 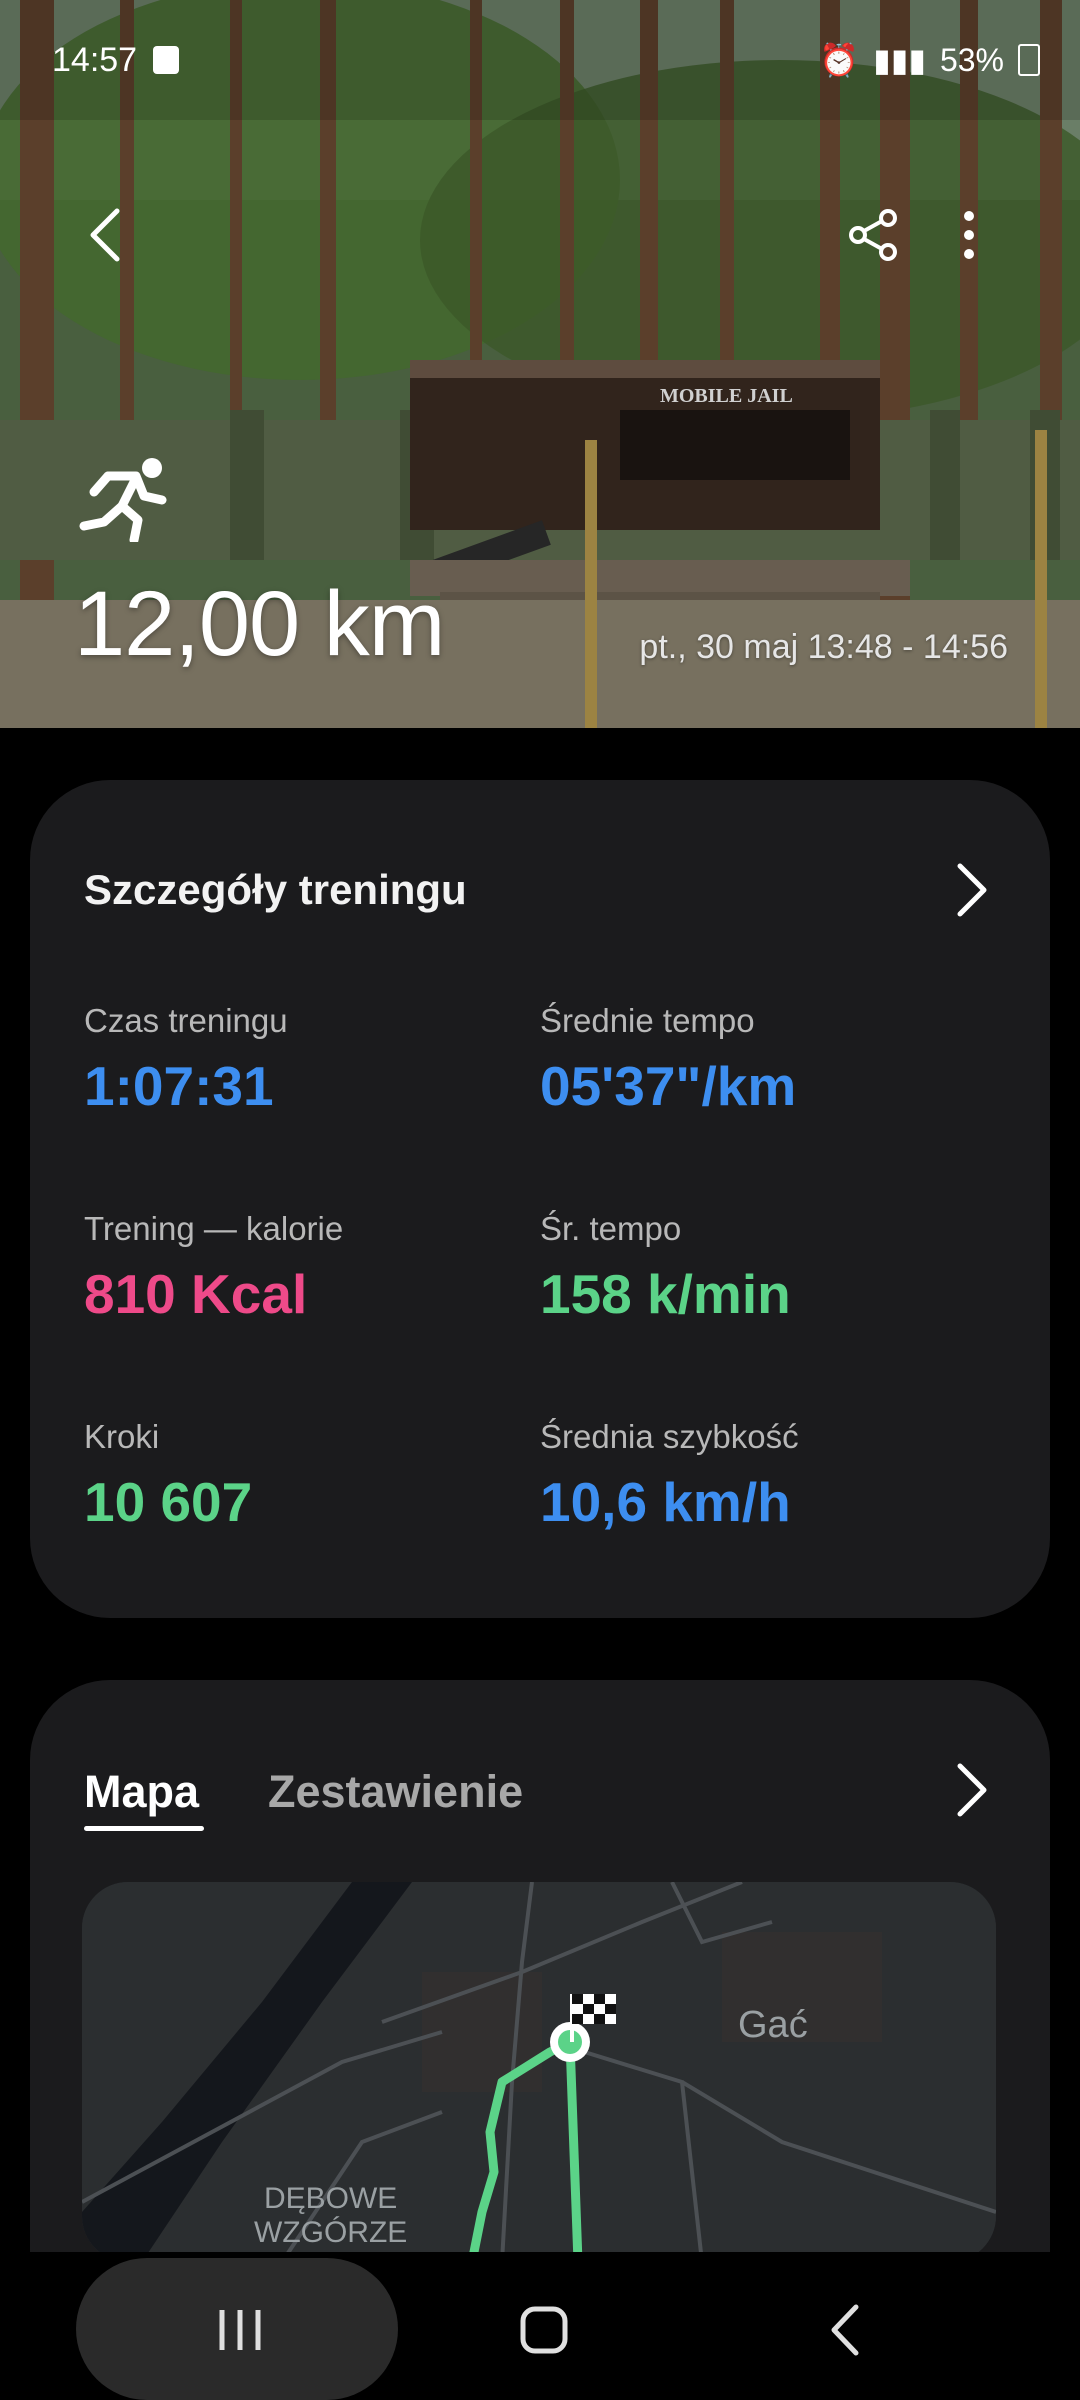 I want to click on notification-icon, so click(x=166, y=60).